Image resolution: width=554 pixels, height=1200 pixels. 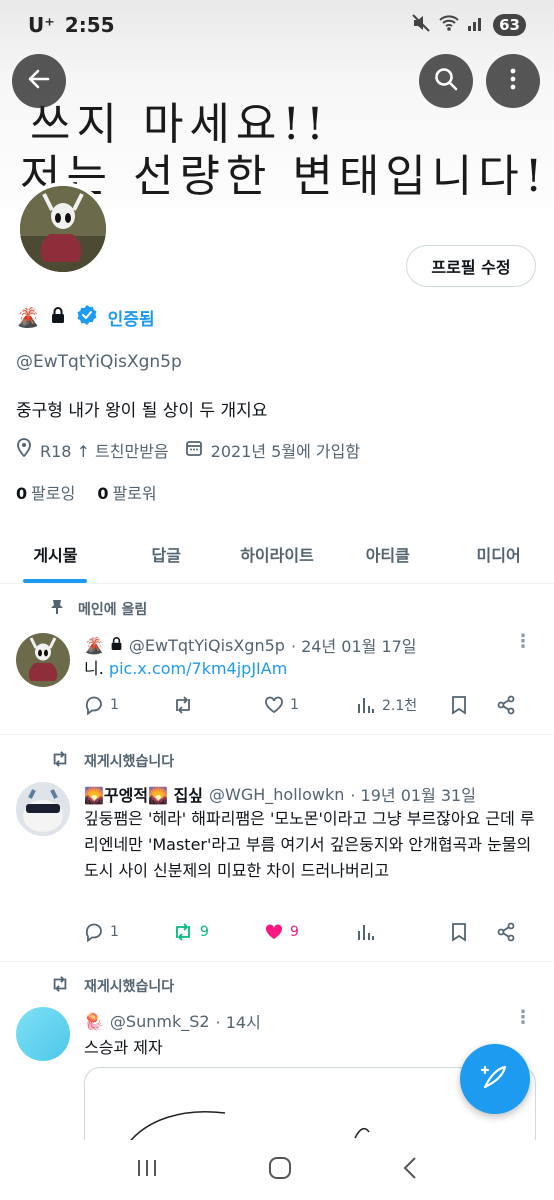 I want to click on location-pin-icon, so click(x=24, y=450).